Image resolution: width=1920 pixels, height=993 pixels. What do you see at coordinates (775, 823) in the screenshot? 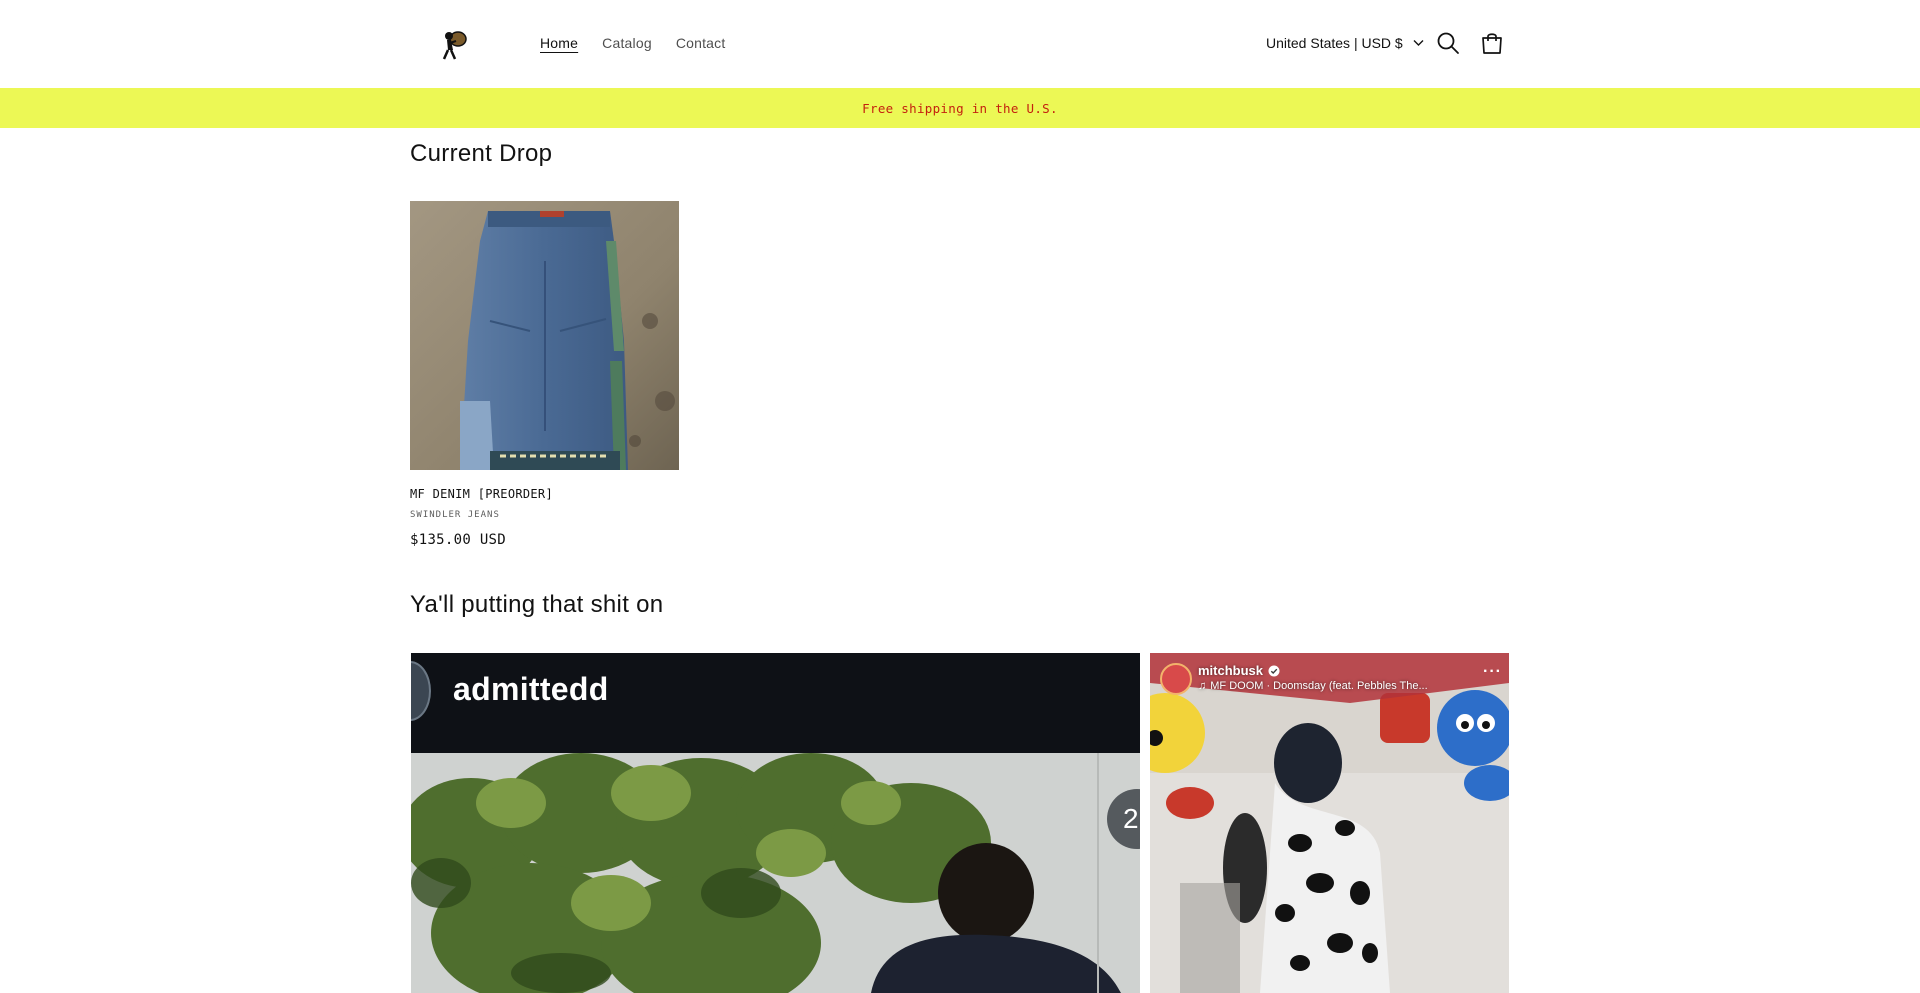
I see `ugc-video-1: admittedd 2` at bounding box center [775, 823].